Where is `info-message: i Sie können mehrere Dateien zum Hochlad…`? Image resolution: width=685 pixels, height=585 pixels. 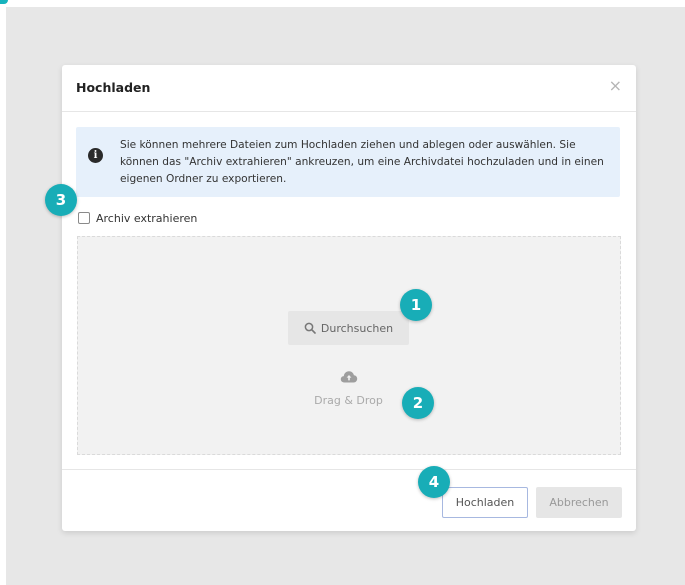 info-message: i Sie können mehrere Dateien zum Hochlad… is located at coordinates (348, 162).